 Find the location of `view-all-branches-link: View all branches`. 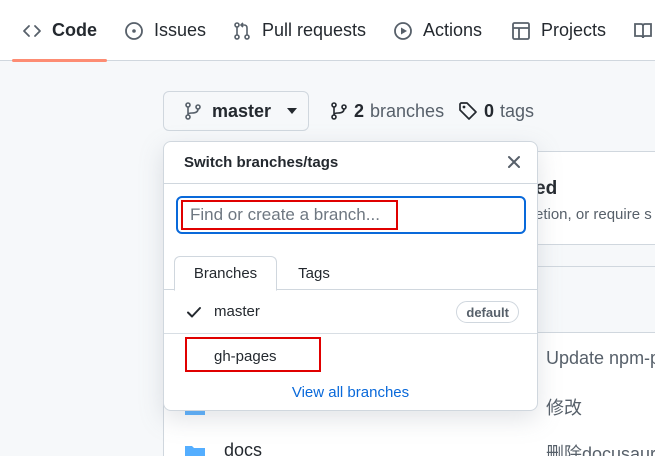

view-all-branches-link: View all branches is located at coordinates (350, 392).